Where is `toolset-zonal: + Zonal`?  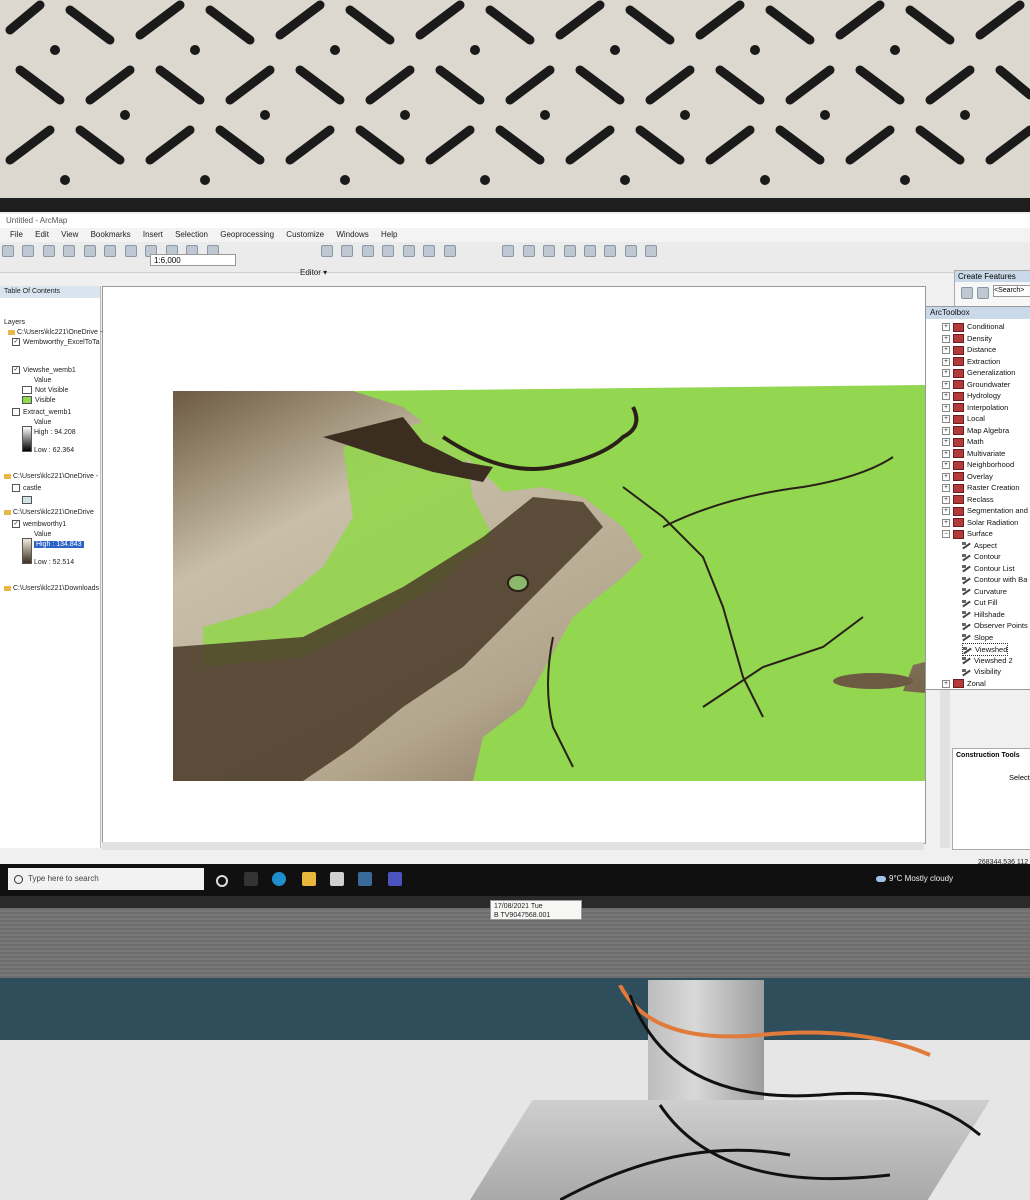
toolset-zonal: + Zonal is located at coordinates (964, 683).